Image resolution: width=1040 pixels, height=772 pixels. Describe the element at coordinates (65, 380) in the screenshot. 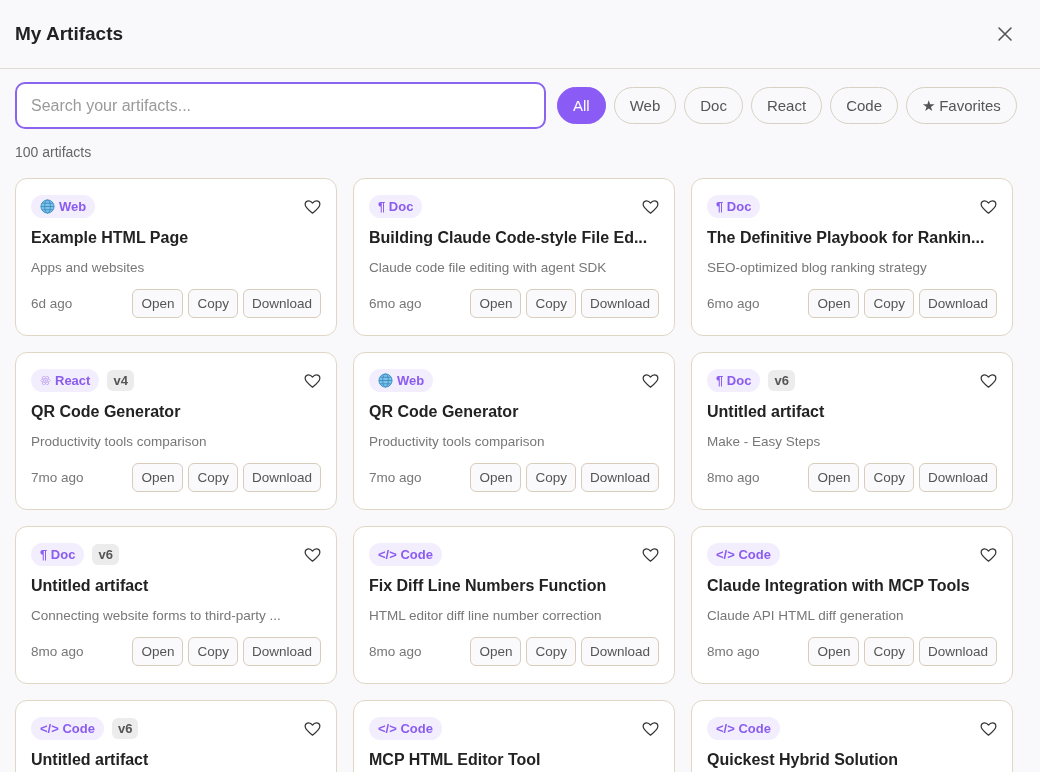

I see `type-badge: React` at that location.